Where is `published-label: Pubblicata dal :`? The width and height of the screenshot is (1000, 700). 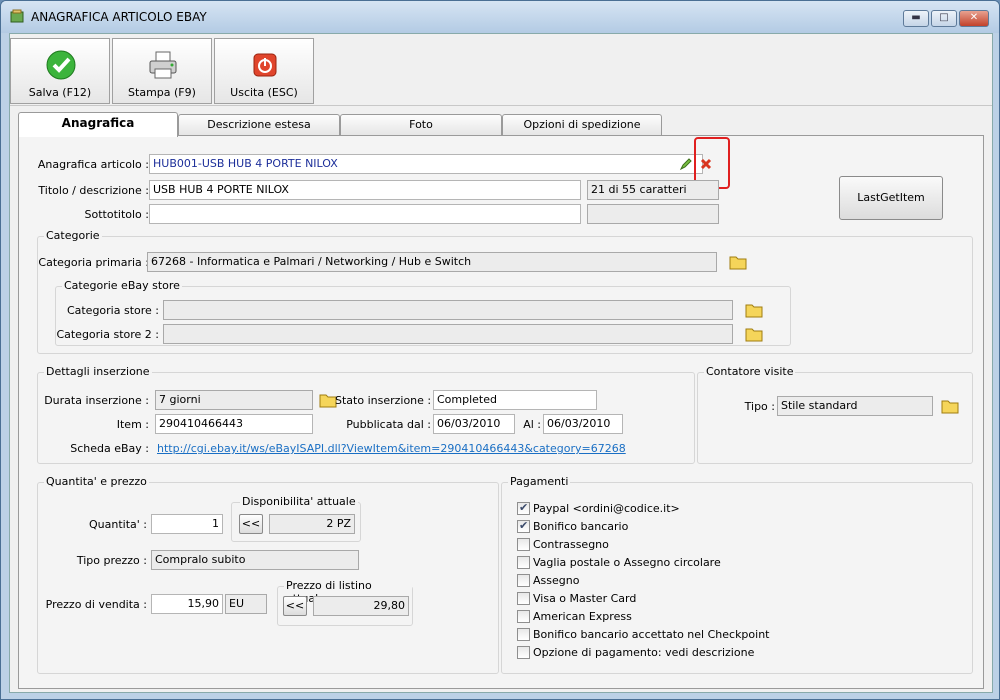
published-label: Pubblicata dal : is located at coordinates (388, 424).